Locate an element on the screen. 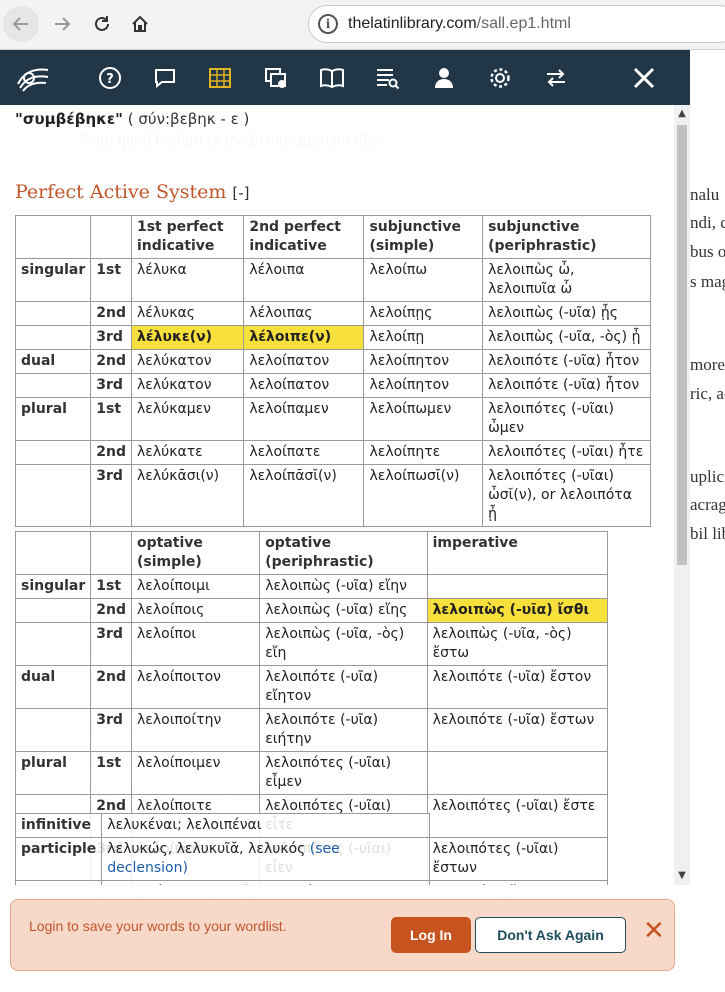 The height and width of the screenshot is (992, 725). form-cell: λελοιπὼς (-υῖα) ᾖς is located at coordinates (566, 313).